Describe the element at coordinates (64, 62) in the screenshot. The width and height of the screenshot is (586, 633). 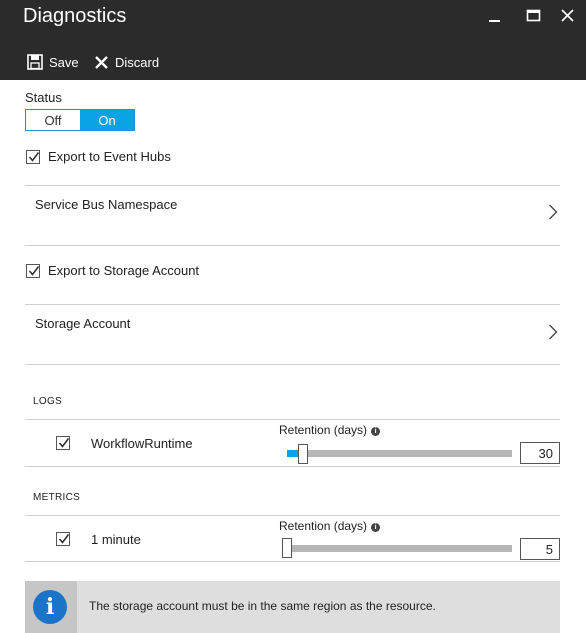
I see `save-label: Save` at that location.